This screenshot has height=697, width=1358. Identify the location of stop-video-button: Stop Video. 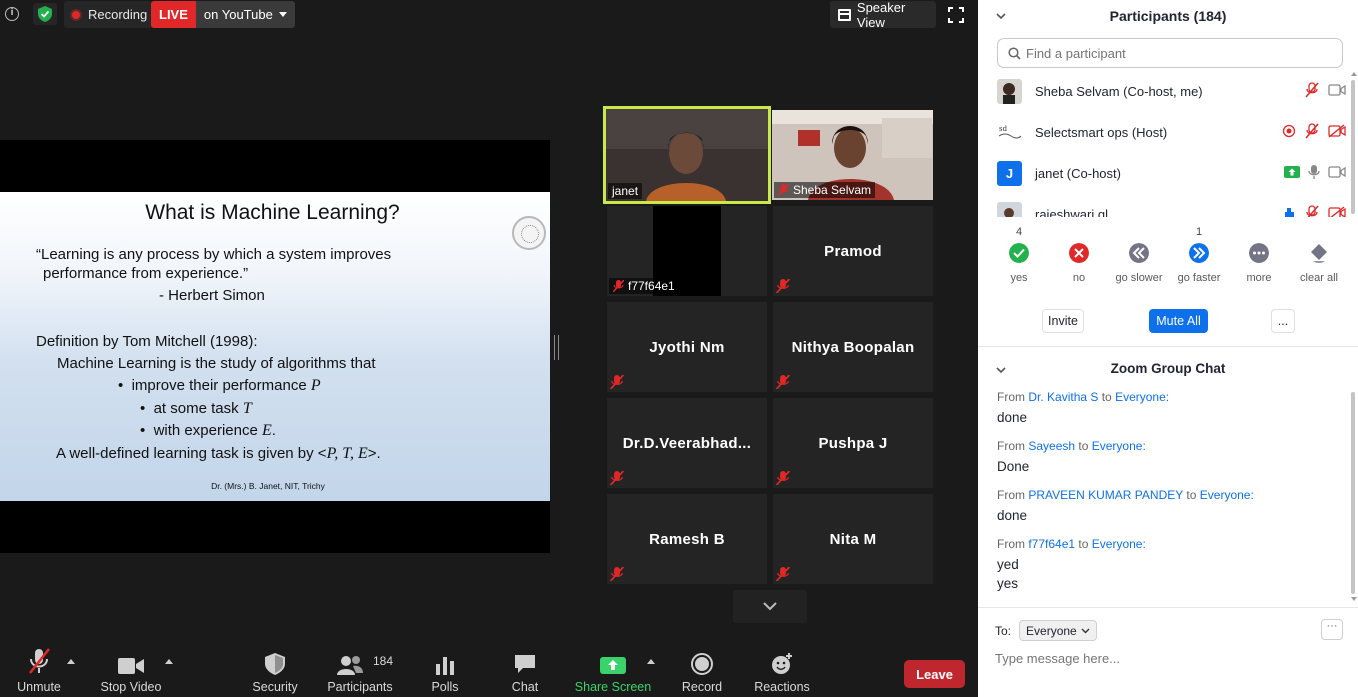
(131, 671).